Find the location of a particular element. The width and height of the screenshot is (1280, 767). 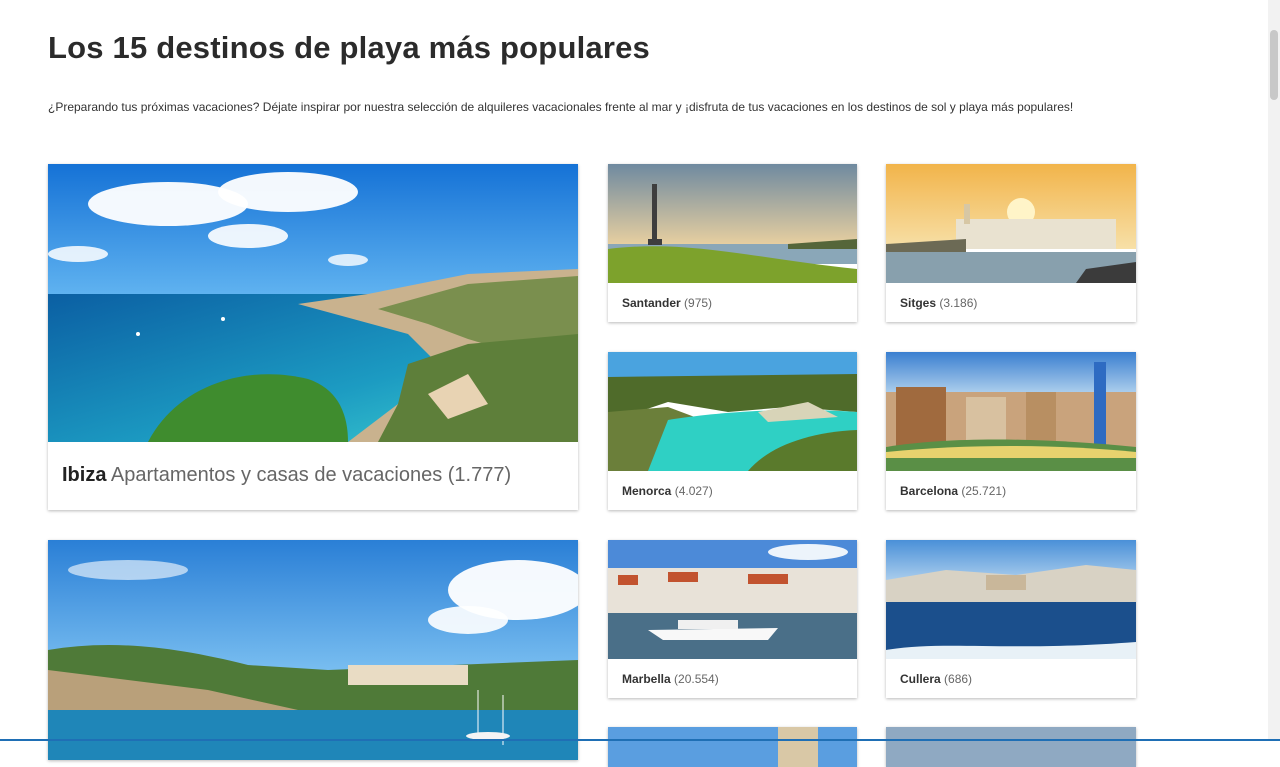

coast-photo is located at coordinates (313, 650).